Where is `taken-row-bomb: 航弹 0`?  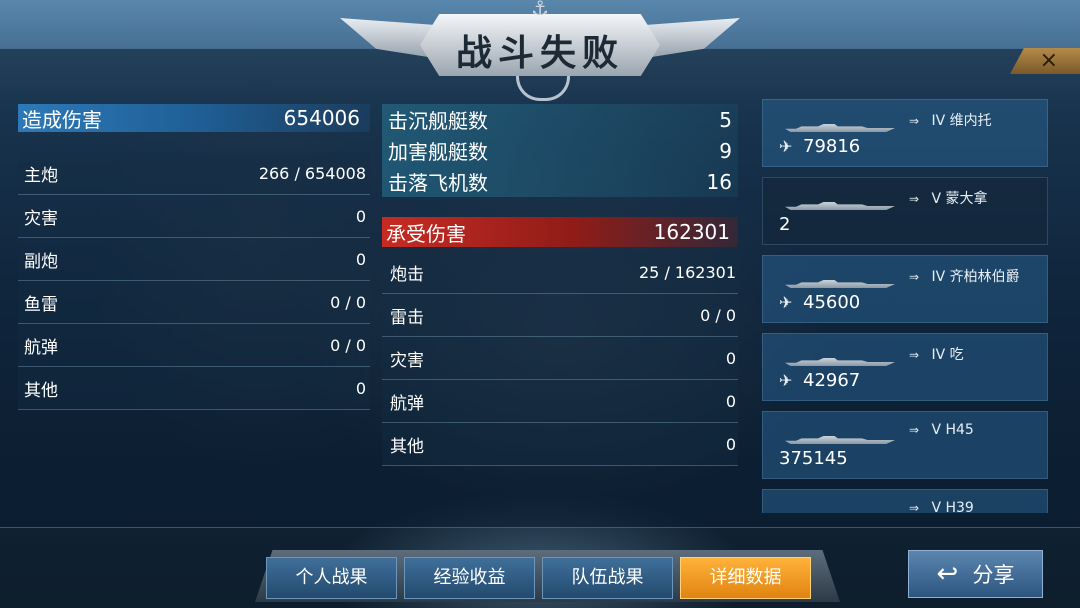 taken-row-bomb: 航弹 0 is located at coordinates (560, 401).